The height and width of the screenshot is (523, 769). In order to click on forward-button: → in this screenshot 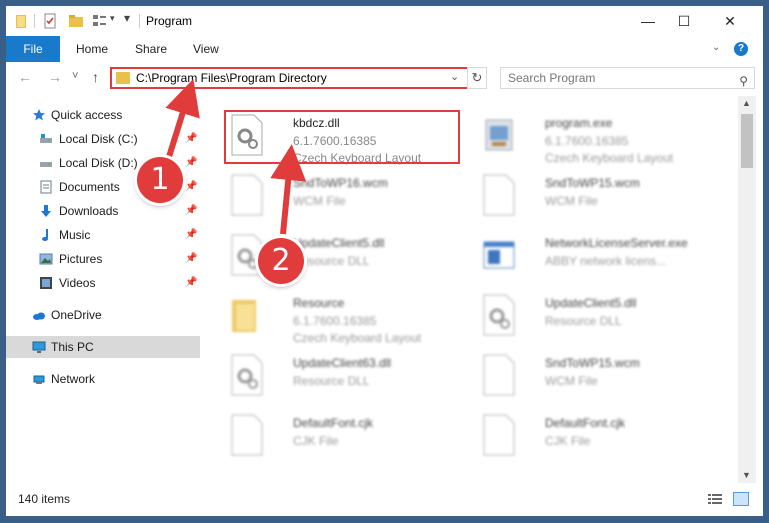, I will do `click(55, 77)`.